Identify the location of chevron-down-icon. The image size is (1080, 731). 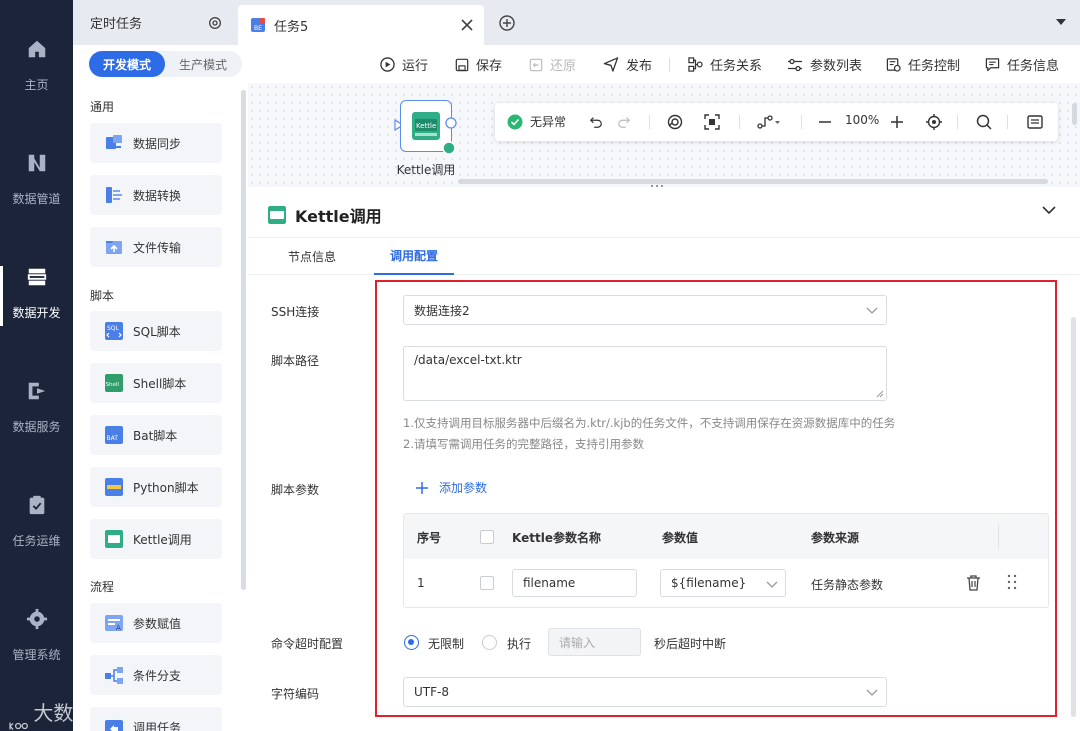
(1049, 210).